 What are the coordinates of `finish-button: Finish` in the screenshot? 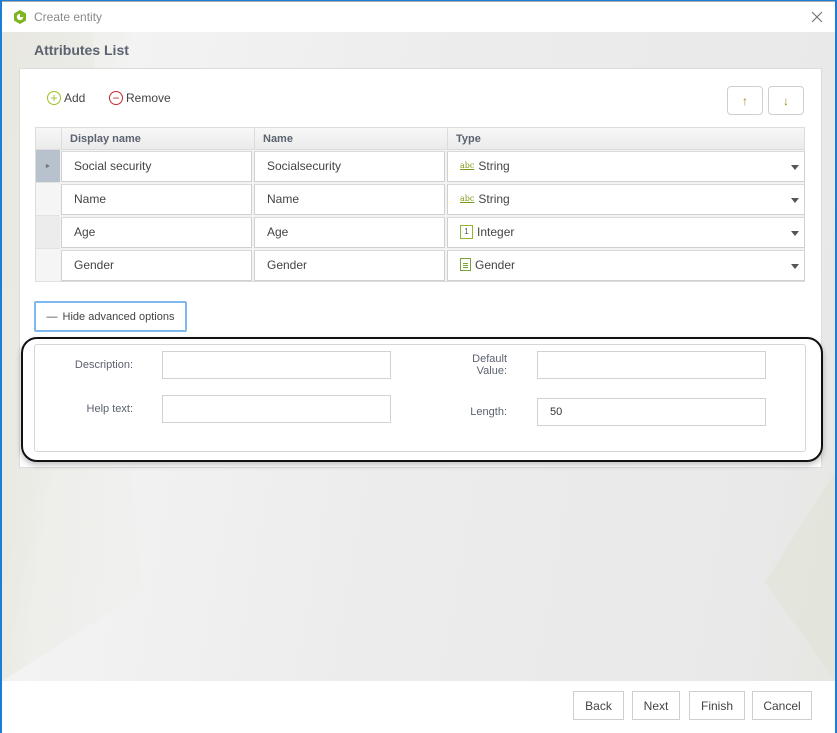 It's located at (717, 705).